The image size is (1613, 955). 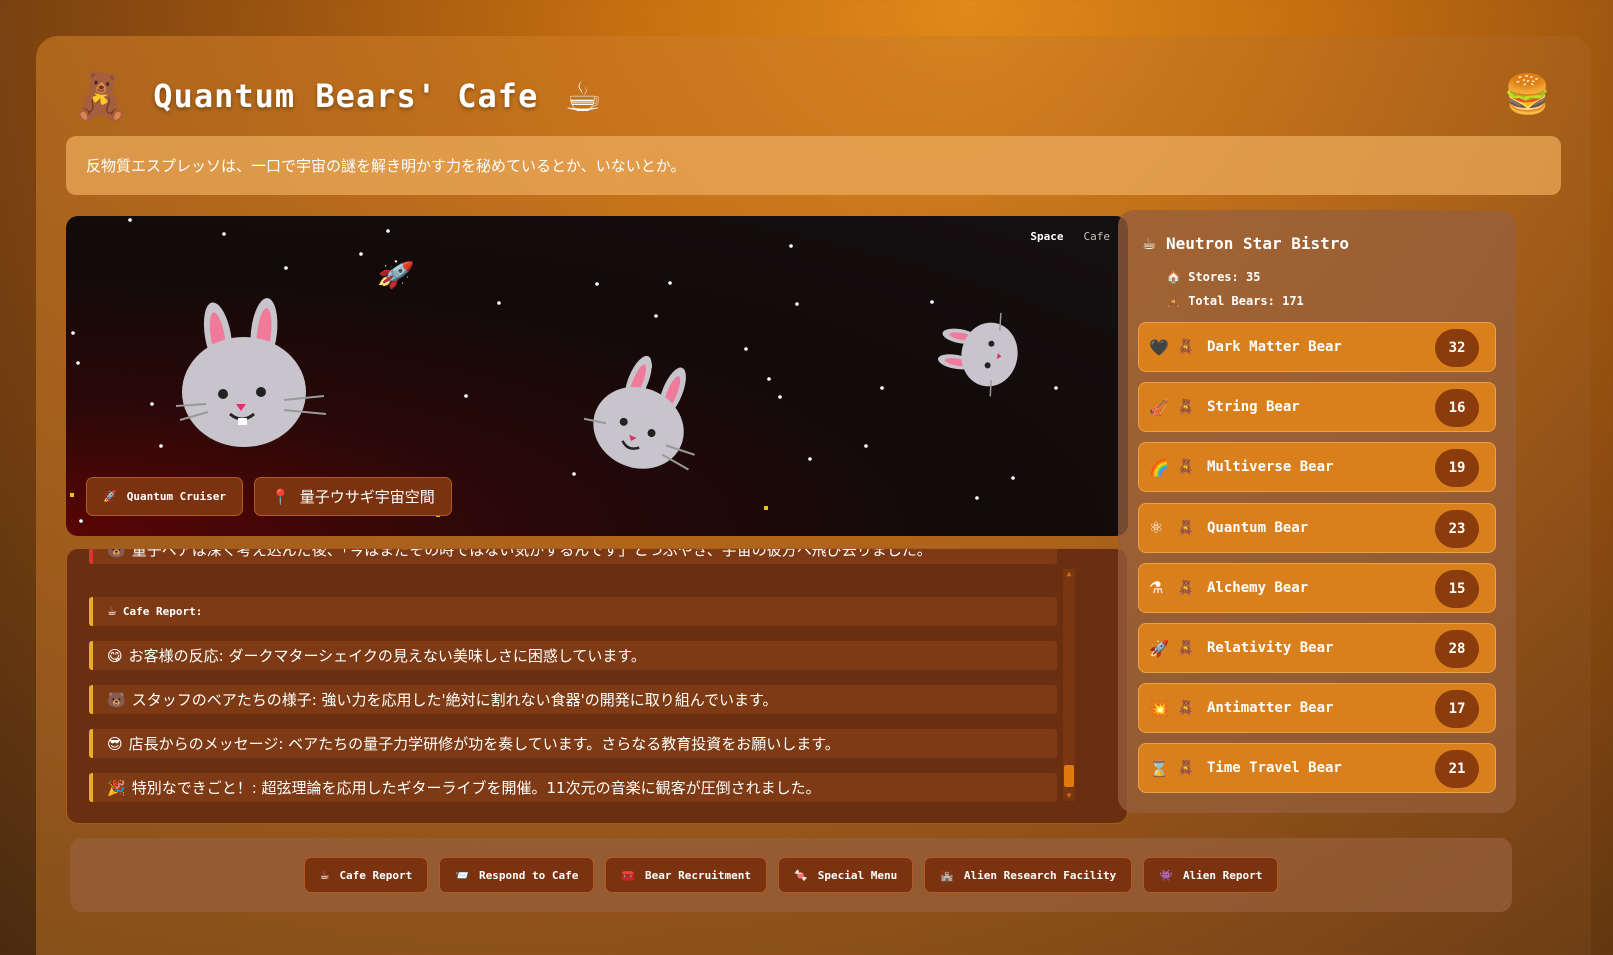 What do you see at coordinates (1457, 588) in the screenshot?
I see `bear-count-badge: 15` at bounding box center [1457, 588].